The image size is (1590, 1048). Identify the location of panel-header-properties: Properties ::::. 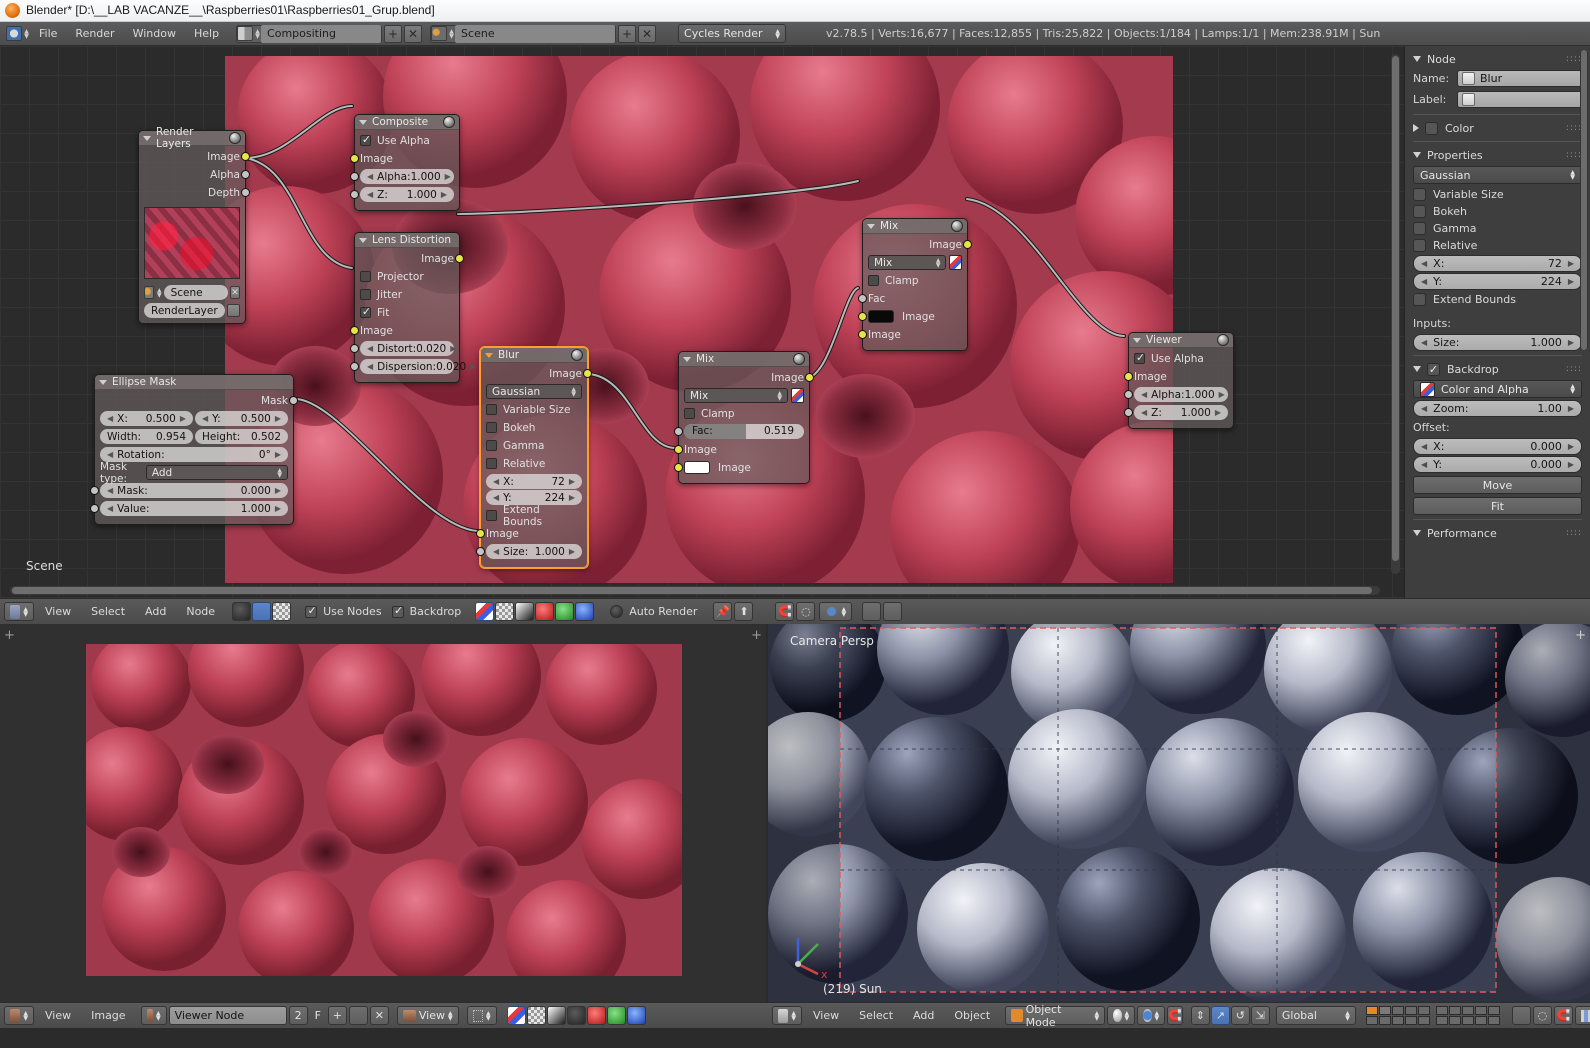
(1497, 155).